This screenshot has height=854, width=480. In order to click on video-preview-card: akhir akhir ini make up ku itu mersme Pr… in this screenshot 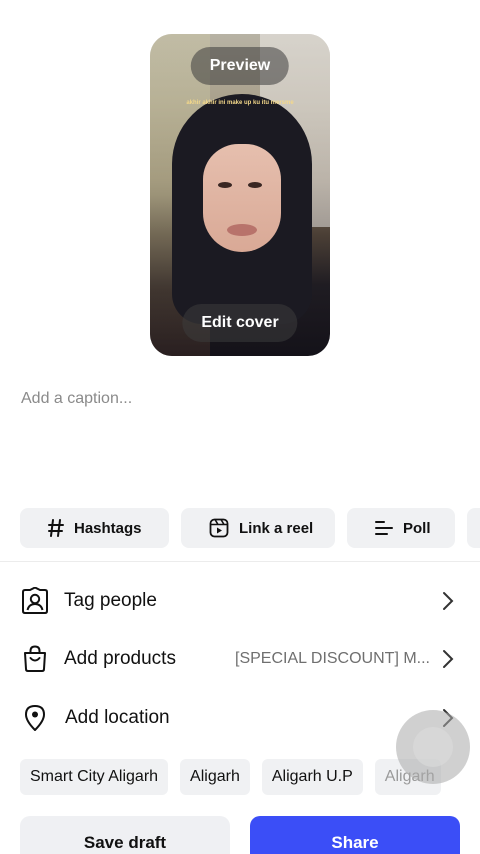, I will do `click(240, 195)`.